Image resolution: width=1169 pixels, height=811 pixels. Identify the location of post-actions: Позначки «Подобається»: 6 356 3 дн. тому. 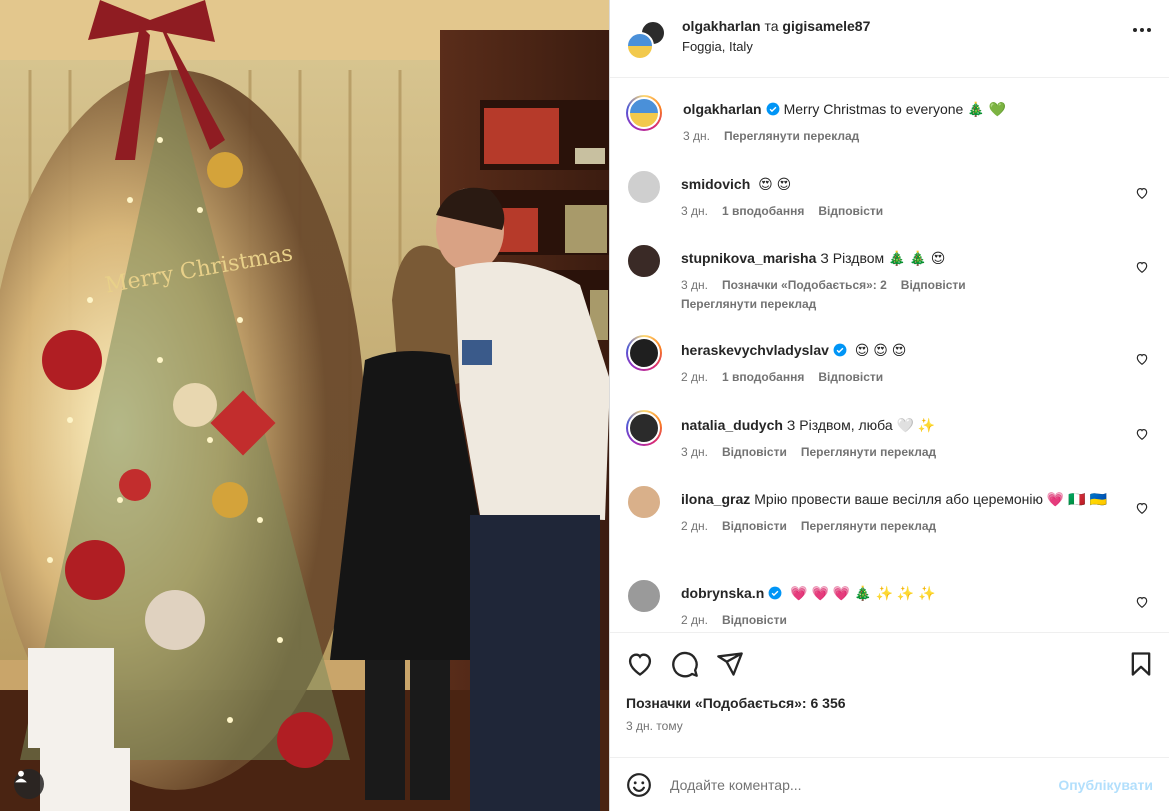
(889, 694).